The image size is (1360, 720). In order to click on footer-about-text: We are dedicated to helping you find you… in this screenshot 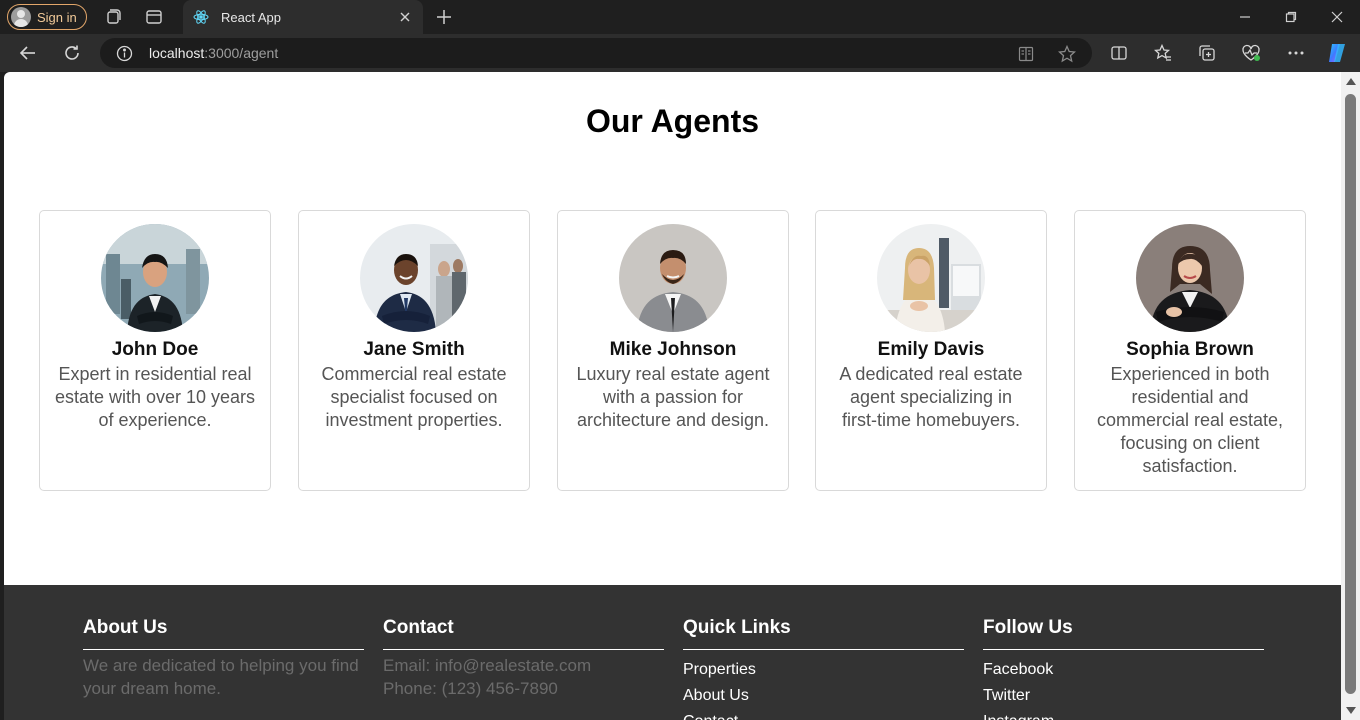, I will do `click(221, 677)`.